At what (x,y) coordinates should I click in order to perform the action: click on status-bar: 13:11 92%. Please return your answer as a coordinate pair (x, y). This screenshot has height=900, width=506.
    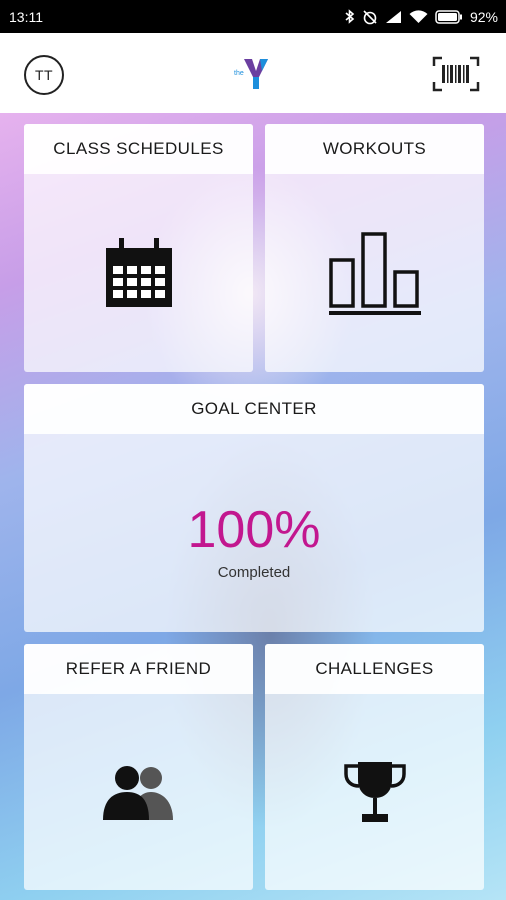
    Looking at the image, I should click on (253, 16).